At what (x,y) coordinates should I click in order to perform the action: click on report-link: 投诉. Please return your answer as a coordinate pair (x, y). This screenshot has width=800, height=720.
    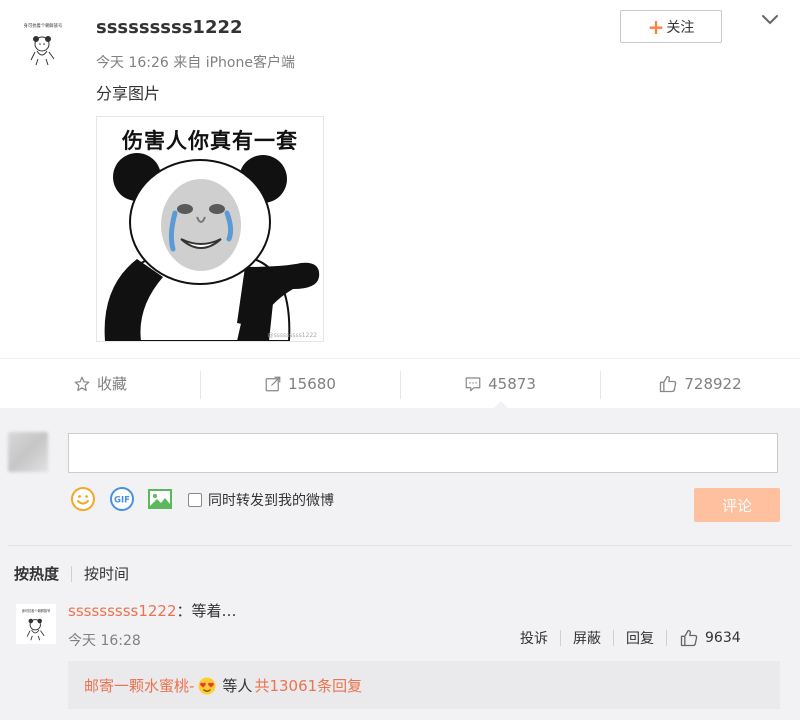
    Looking at the image, I should click on (534, 638).